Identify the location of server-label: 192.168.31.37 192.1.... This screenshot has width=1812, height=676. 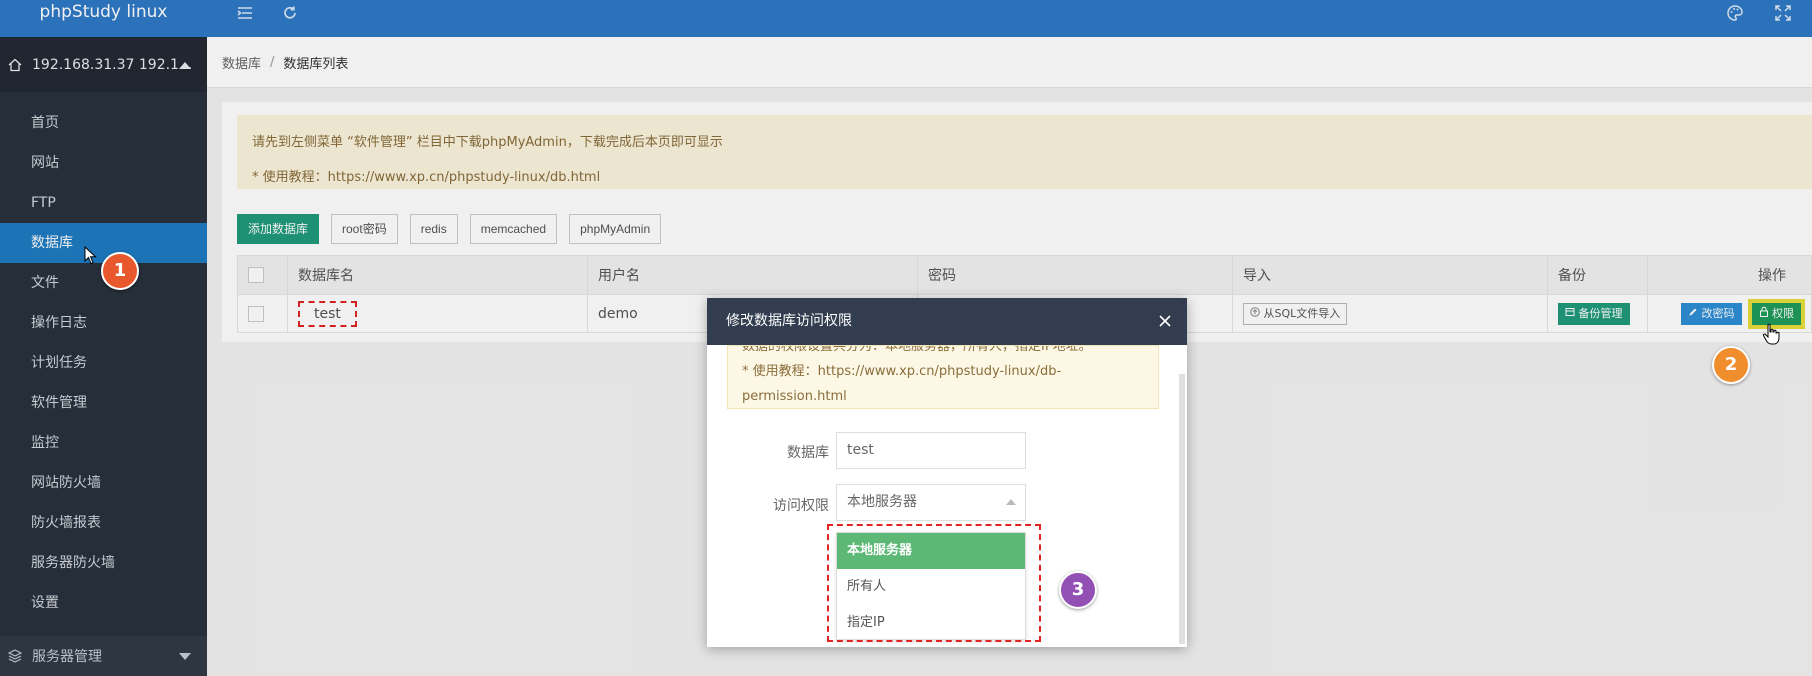
(112, 64).